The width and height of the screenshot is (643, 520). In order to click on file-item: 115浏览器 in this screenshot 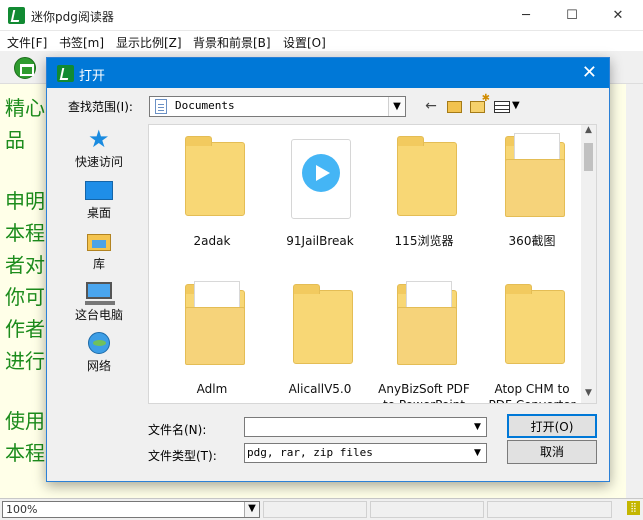, I will do `click(424, 193)`.